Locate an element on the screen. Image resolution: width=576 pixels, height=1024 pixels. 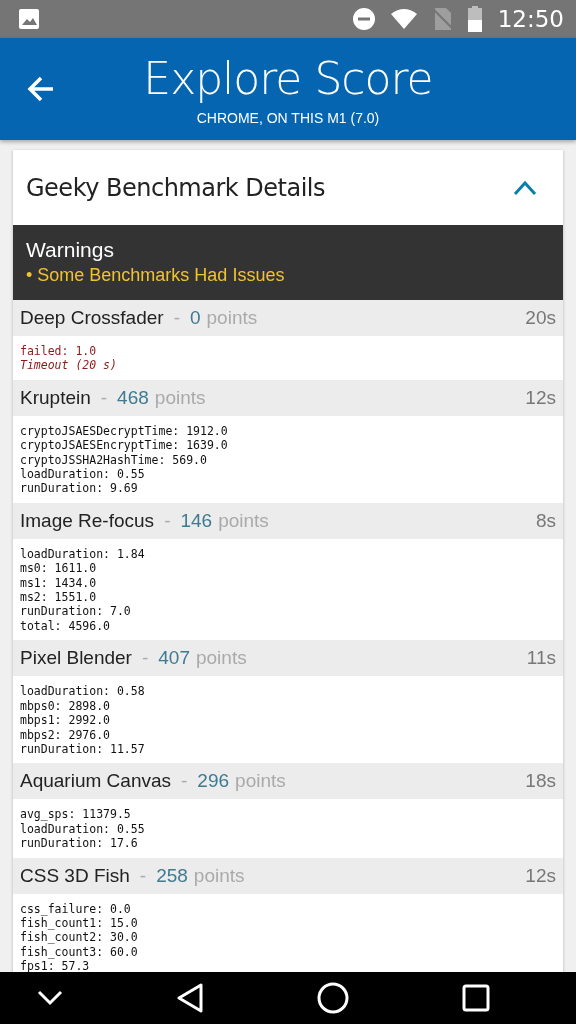
detail-line: ms0: 1611.0 is located at coordinates (59, 568).